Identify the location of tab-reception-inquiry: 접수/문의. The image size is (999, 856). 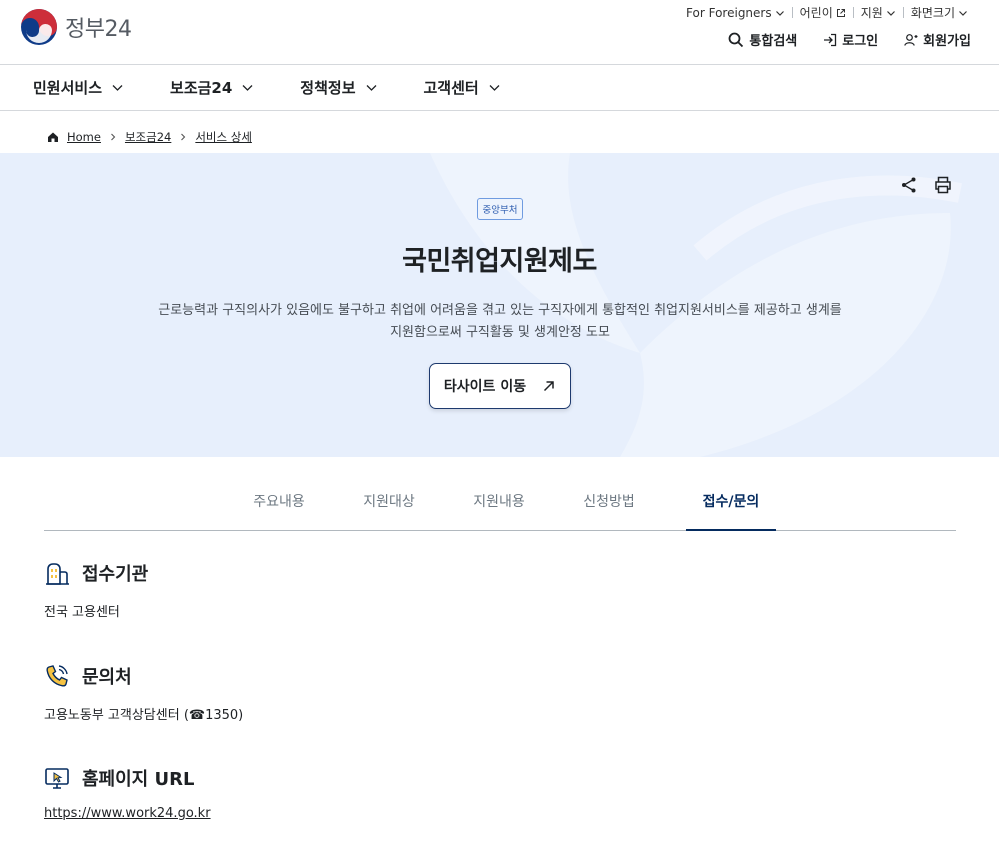
(731, 501).